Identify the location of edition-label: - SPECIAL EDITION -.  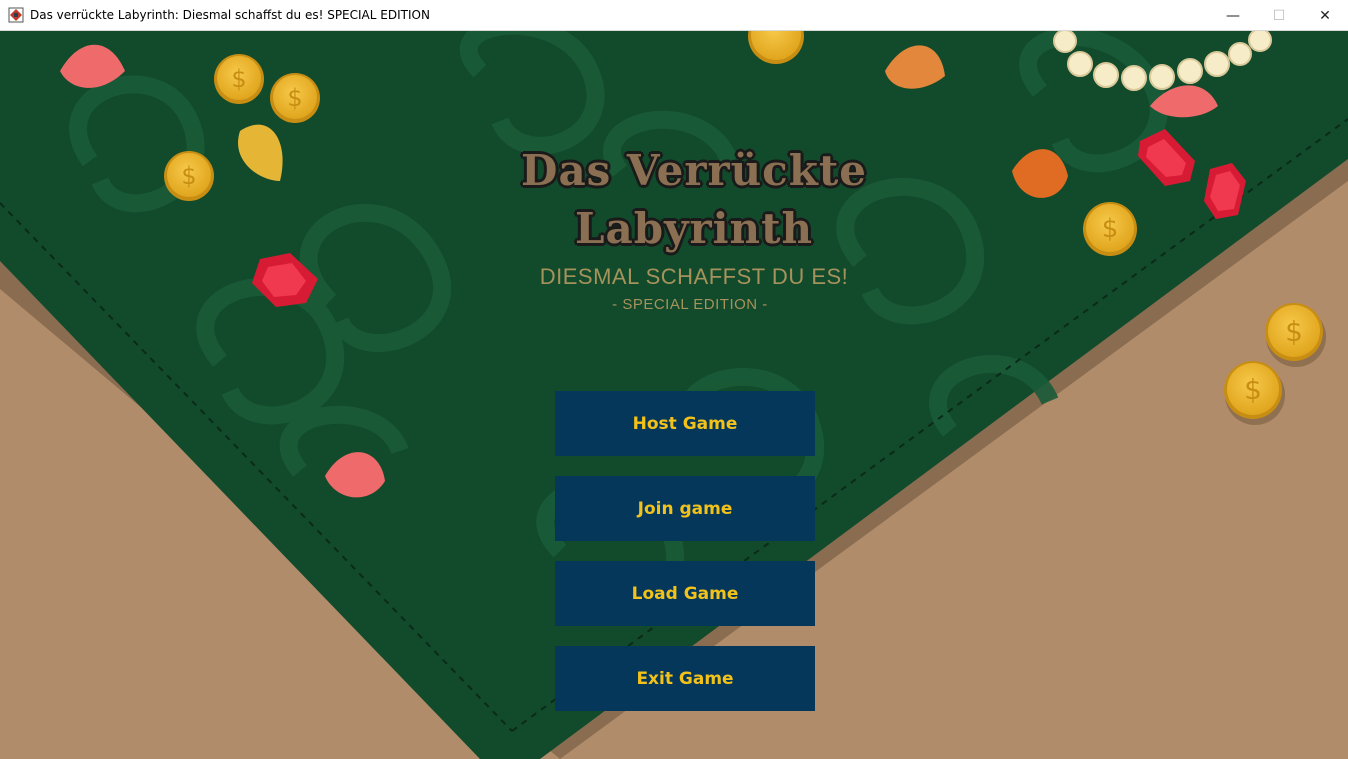
(690, 304).